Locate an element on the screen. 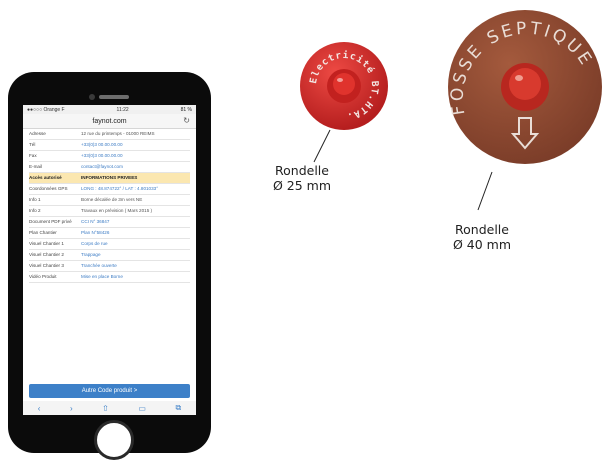  table-row: Plan Chantier Plan N°58426 is located at coordinates (109, 233).